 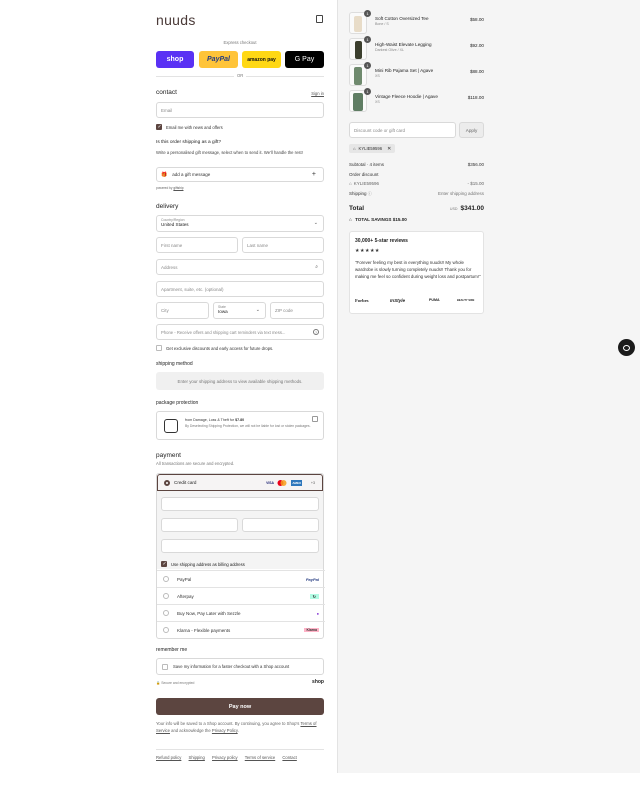 I want to click on country-value: United States, so click(x=175, y=224).